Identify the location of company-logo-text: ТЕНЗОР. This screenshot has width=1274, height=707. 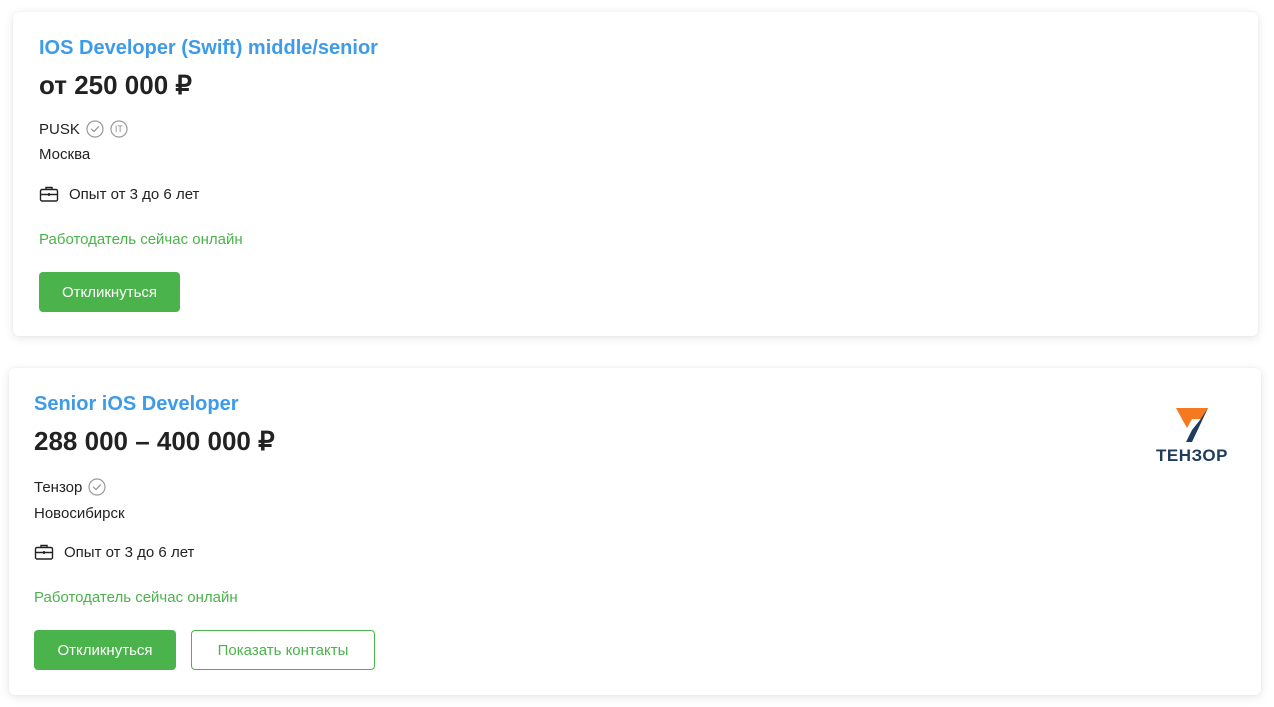
(1192, 455).